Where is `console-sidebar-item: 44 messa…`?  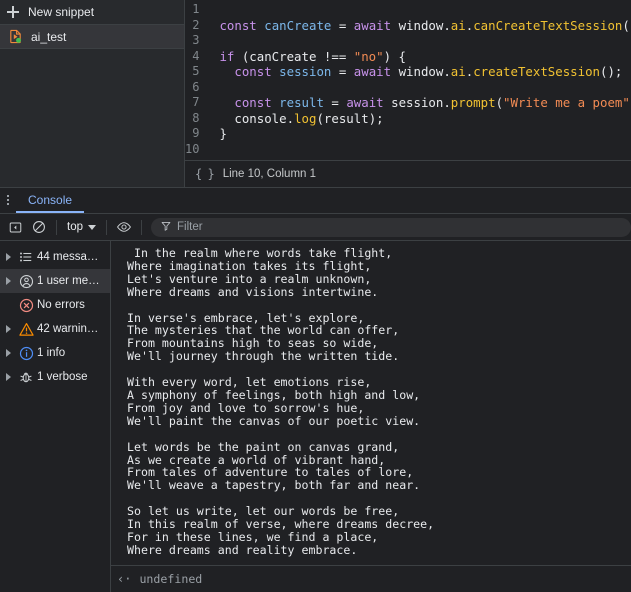 console-sidebar-item: 44 messa… is located at coordinates (55, 257).